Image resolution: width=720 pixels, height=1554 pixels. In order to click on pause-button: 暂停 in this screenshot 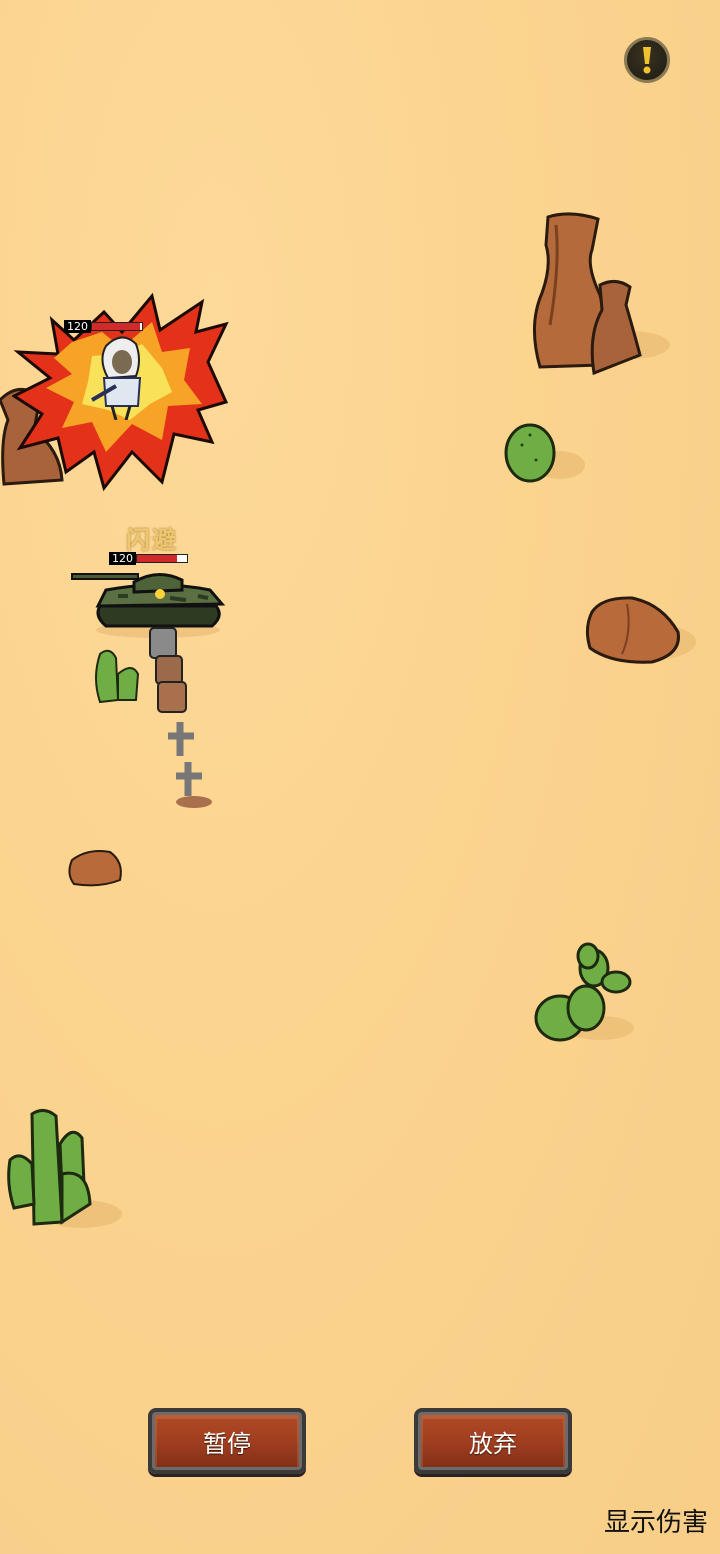, I will do `click(227, 1441)`.